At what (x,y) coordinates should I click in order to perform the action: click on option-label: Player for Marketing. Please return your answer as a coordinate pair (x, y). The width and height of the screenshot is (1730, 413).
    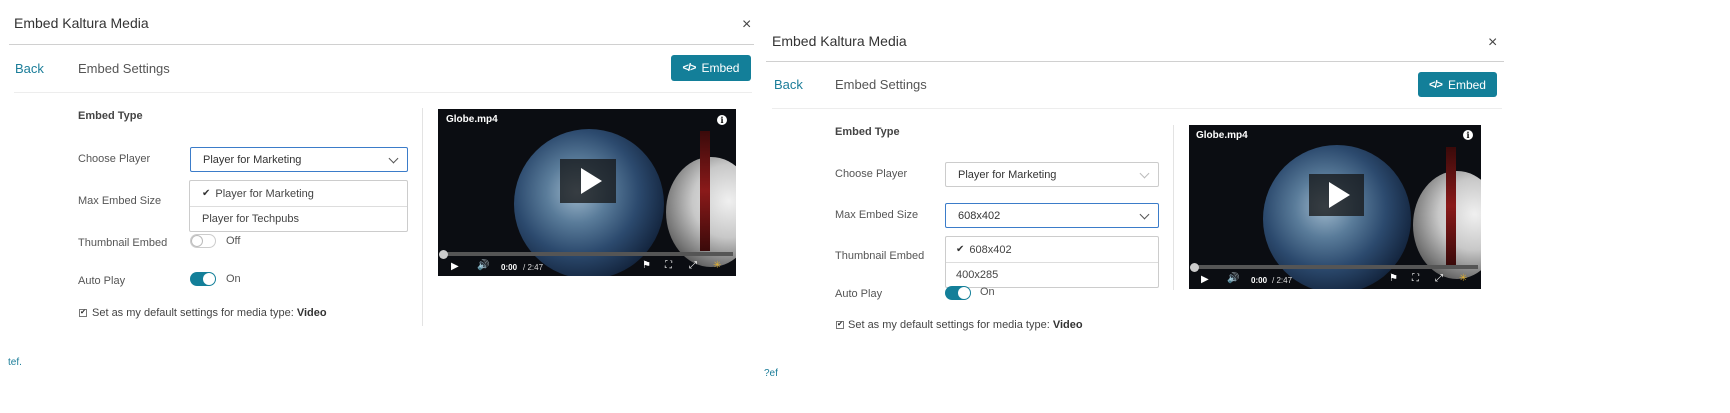
    Looking at the image, I should click on (264, 193).